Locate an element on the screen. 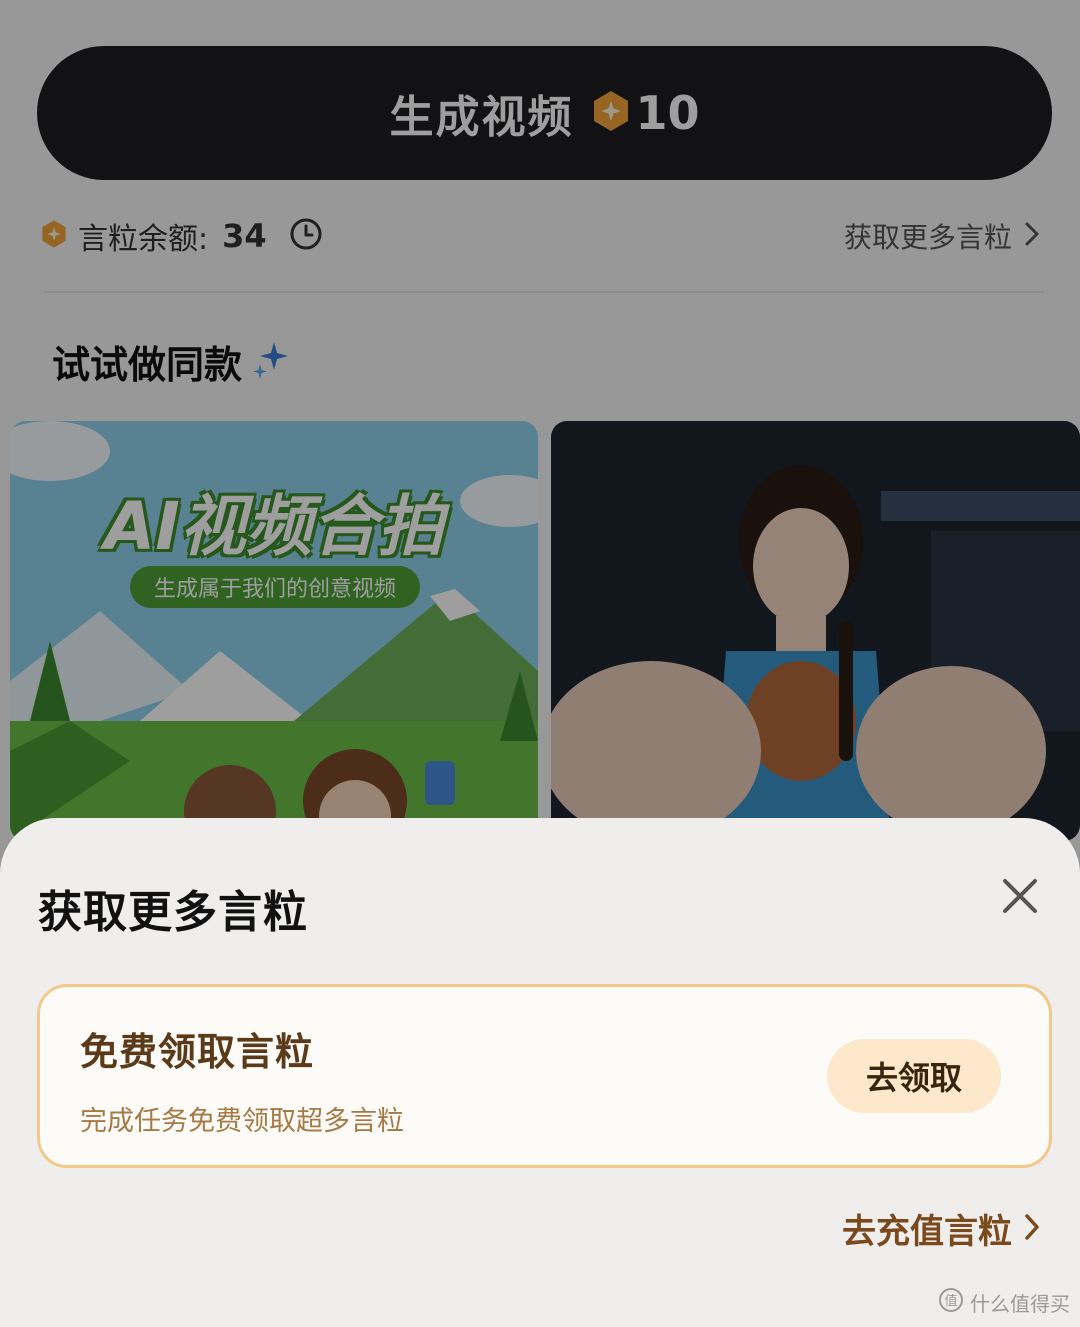  free-claim-description: 完成任务免费领取超多言粒 is located at coordinates (242, 1121).